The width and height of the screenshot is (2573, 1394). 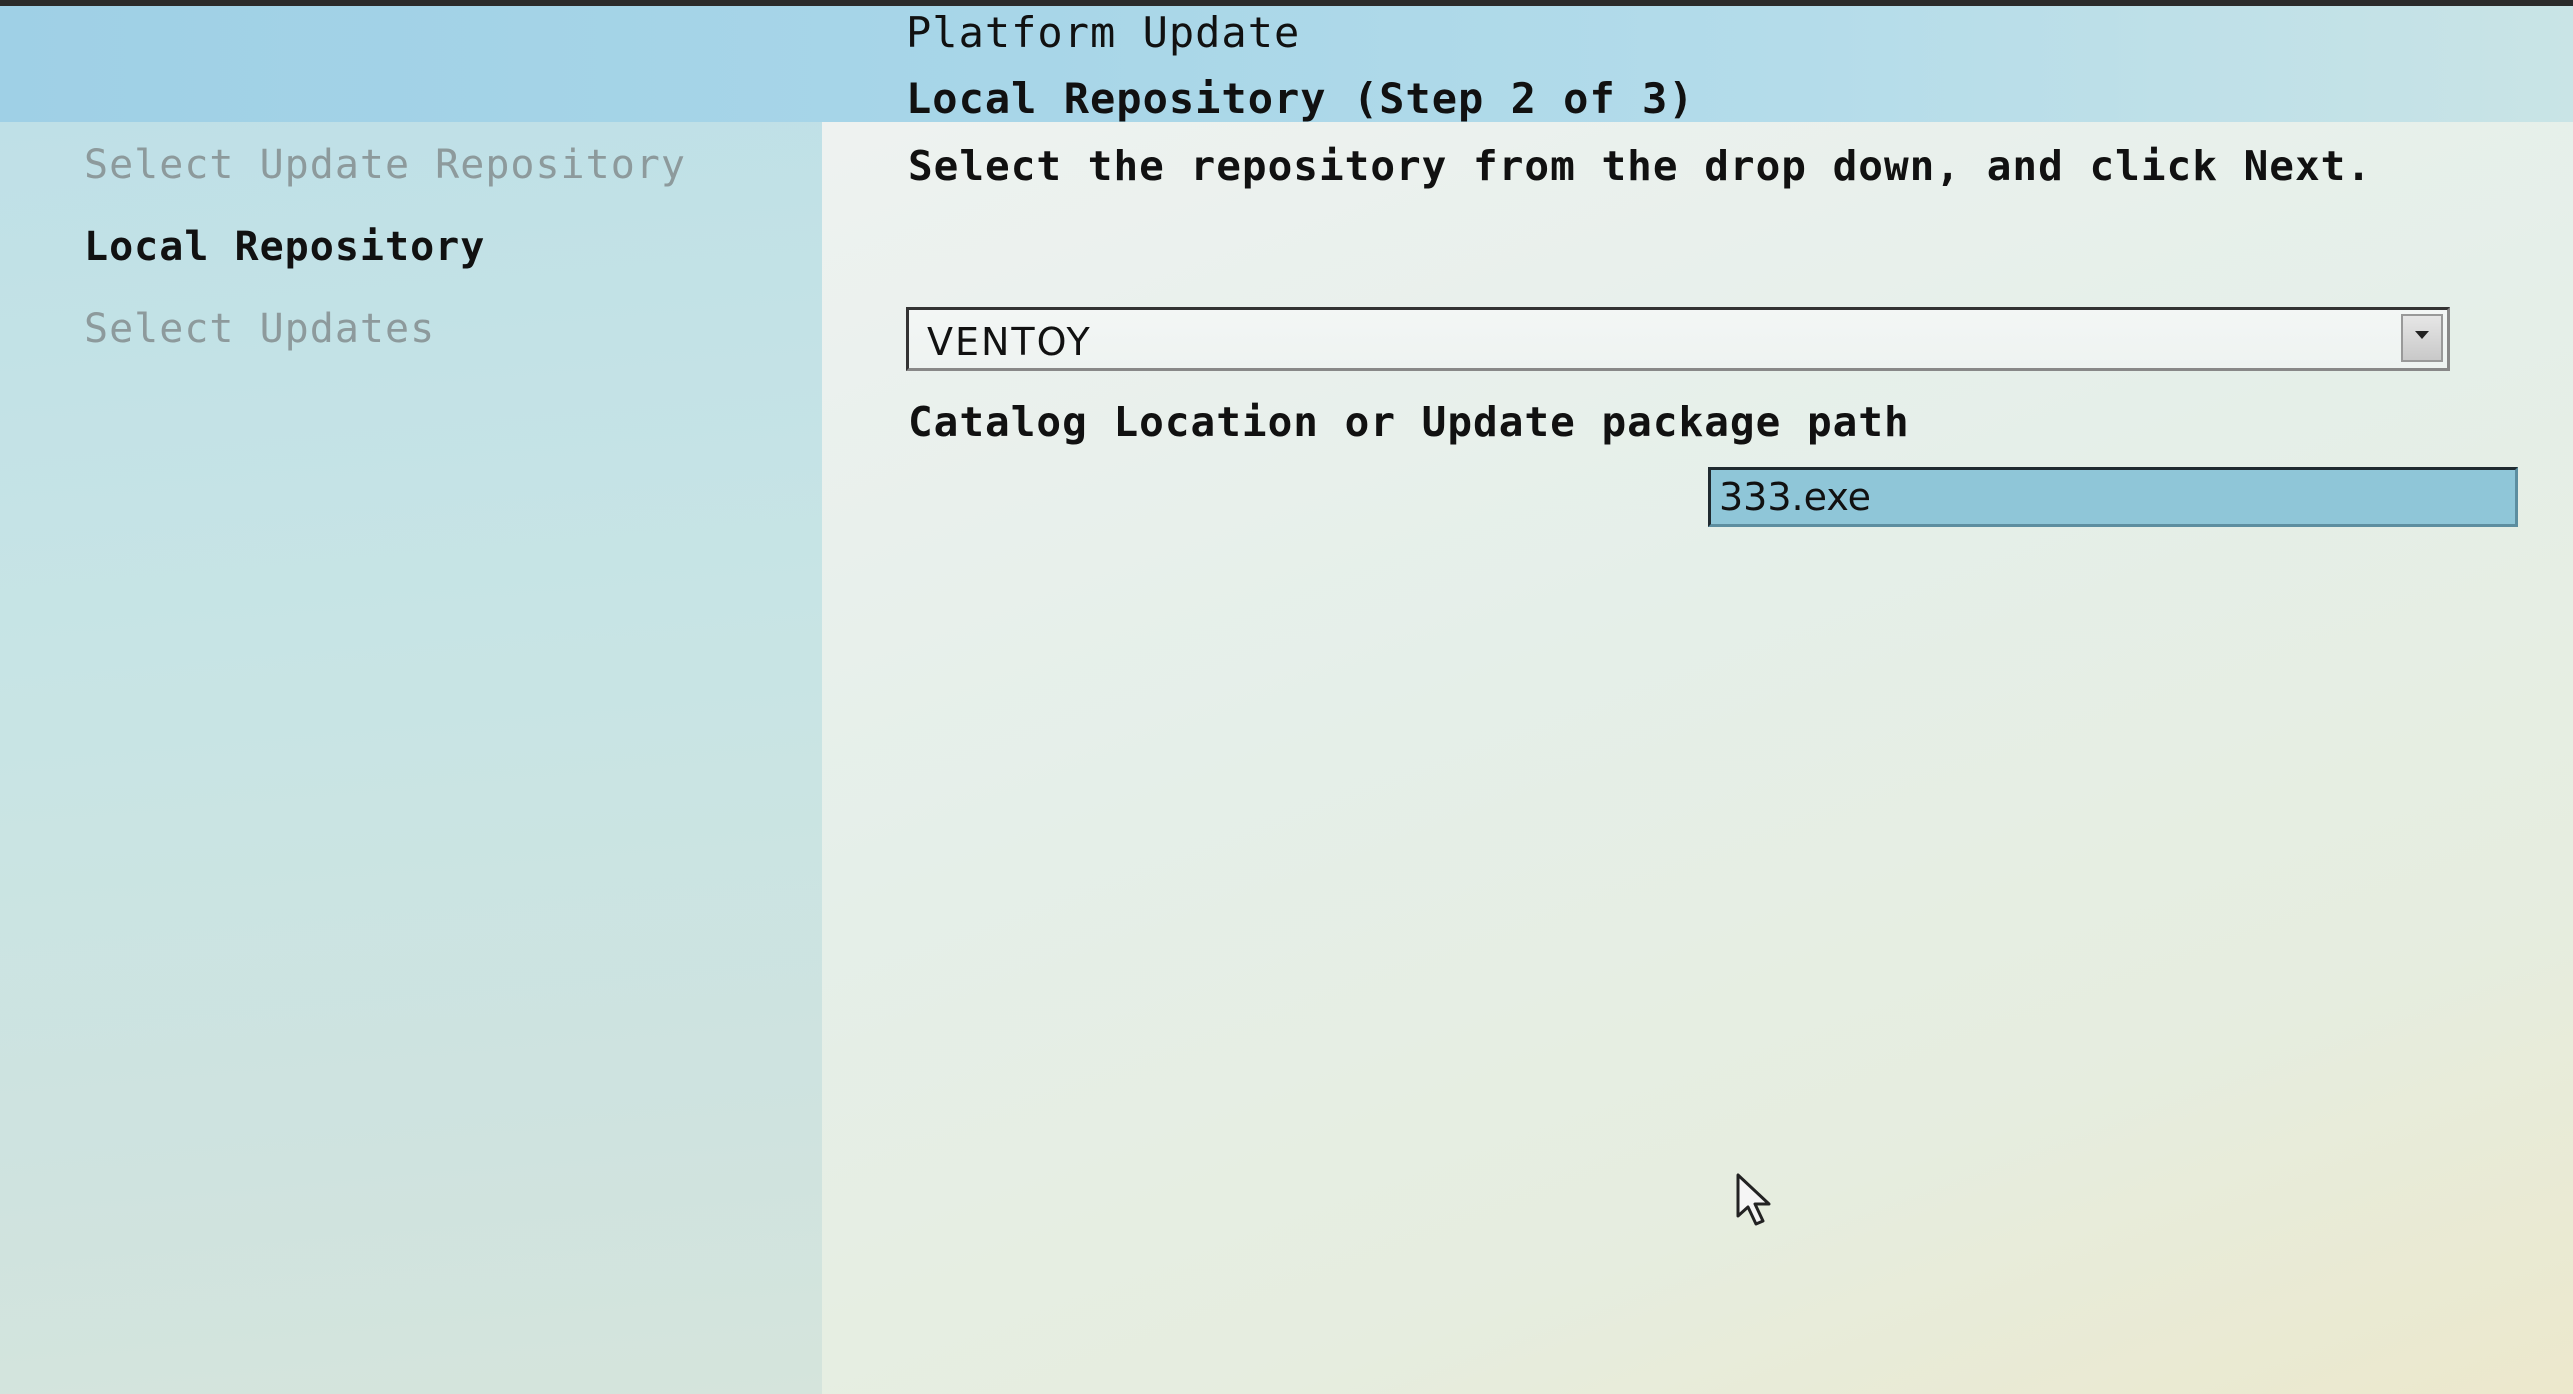 I want to click on step-title: Local Repository (Step 2 of 3), so click(x=1300, y=98).